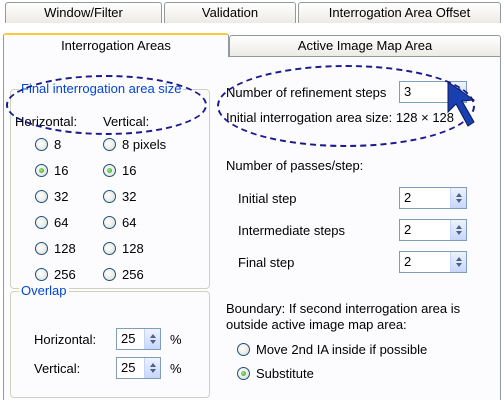  I want to click on overlap-horizontal-unit: %, so click(176, 339).